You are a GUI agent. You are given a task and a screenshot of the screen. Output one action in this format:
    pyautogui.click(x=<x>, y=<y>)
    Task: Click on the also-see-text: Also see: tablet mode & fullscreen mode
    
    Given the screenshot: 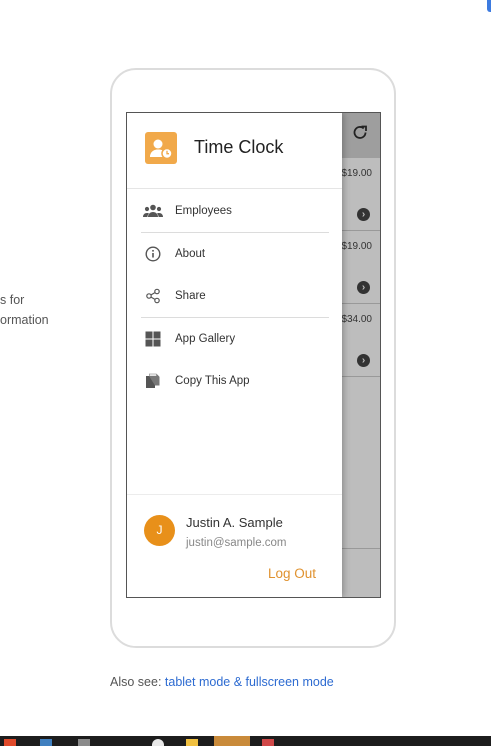 What is the action you would take?
    pyautogui.click(x=222, y=682)
    